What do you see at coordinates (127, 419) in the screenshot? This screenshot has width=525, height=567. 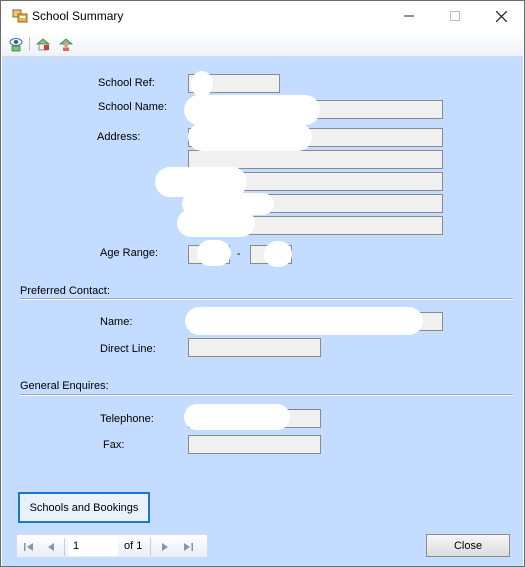 I see `telephone-label: Telephone:` at bounding box center [127, 419].